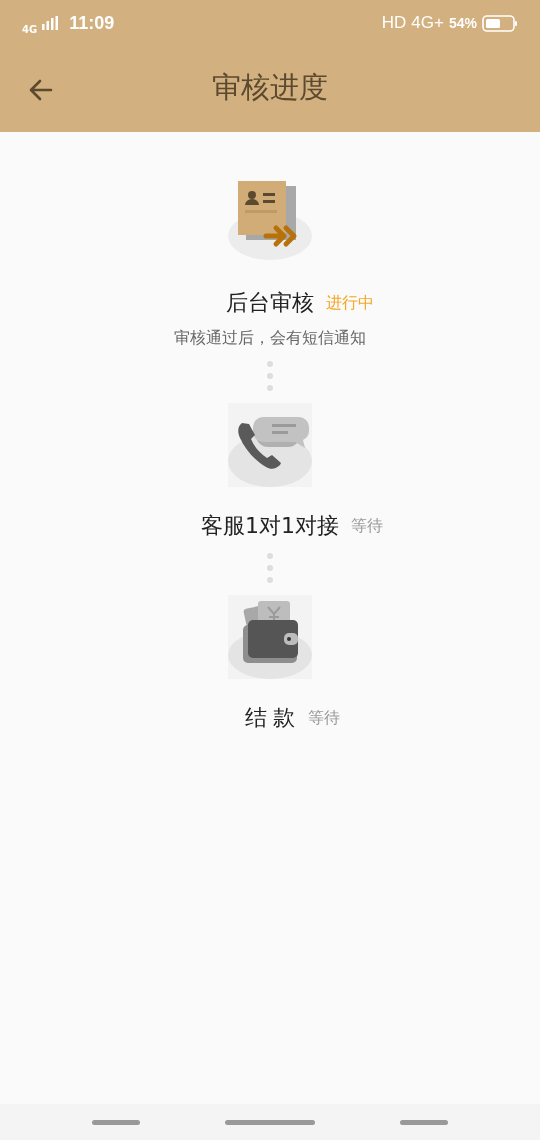 The image size is (540, 1140). I want to click on network-label: 4G, so click(30, 29).